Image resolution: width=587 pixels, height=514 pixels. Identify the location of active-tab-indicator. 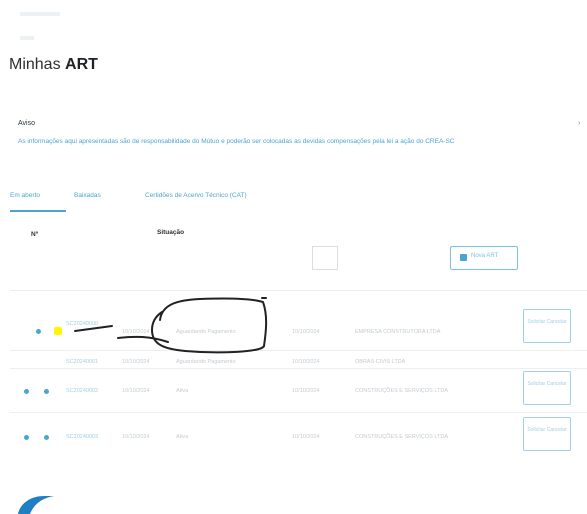
(38, 211).